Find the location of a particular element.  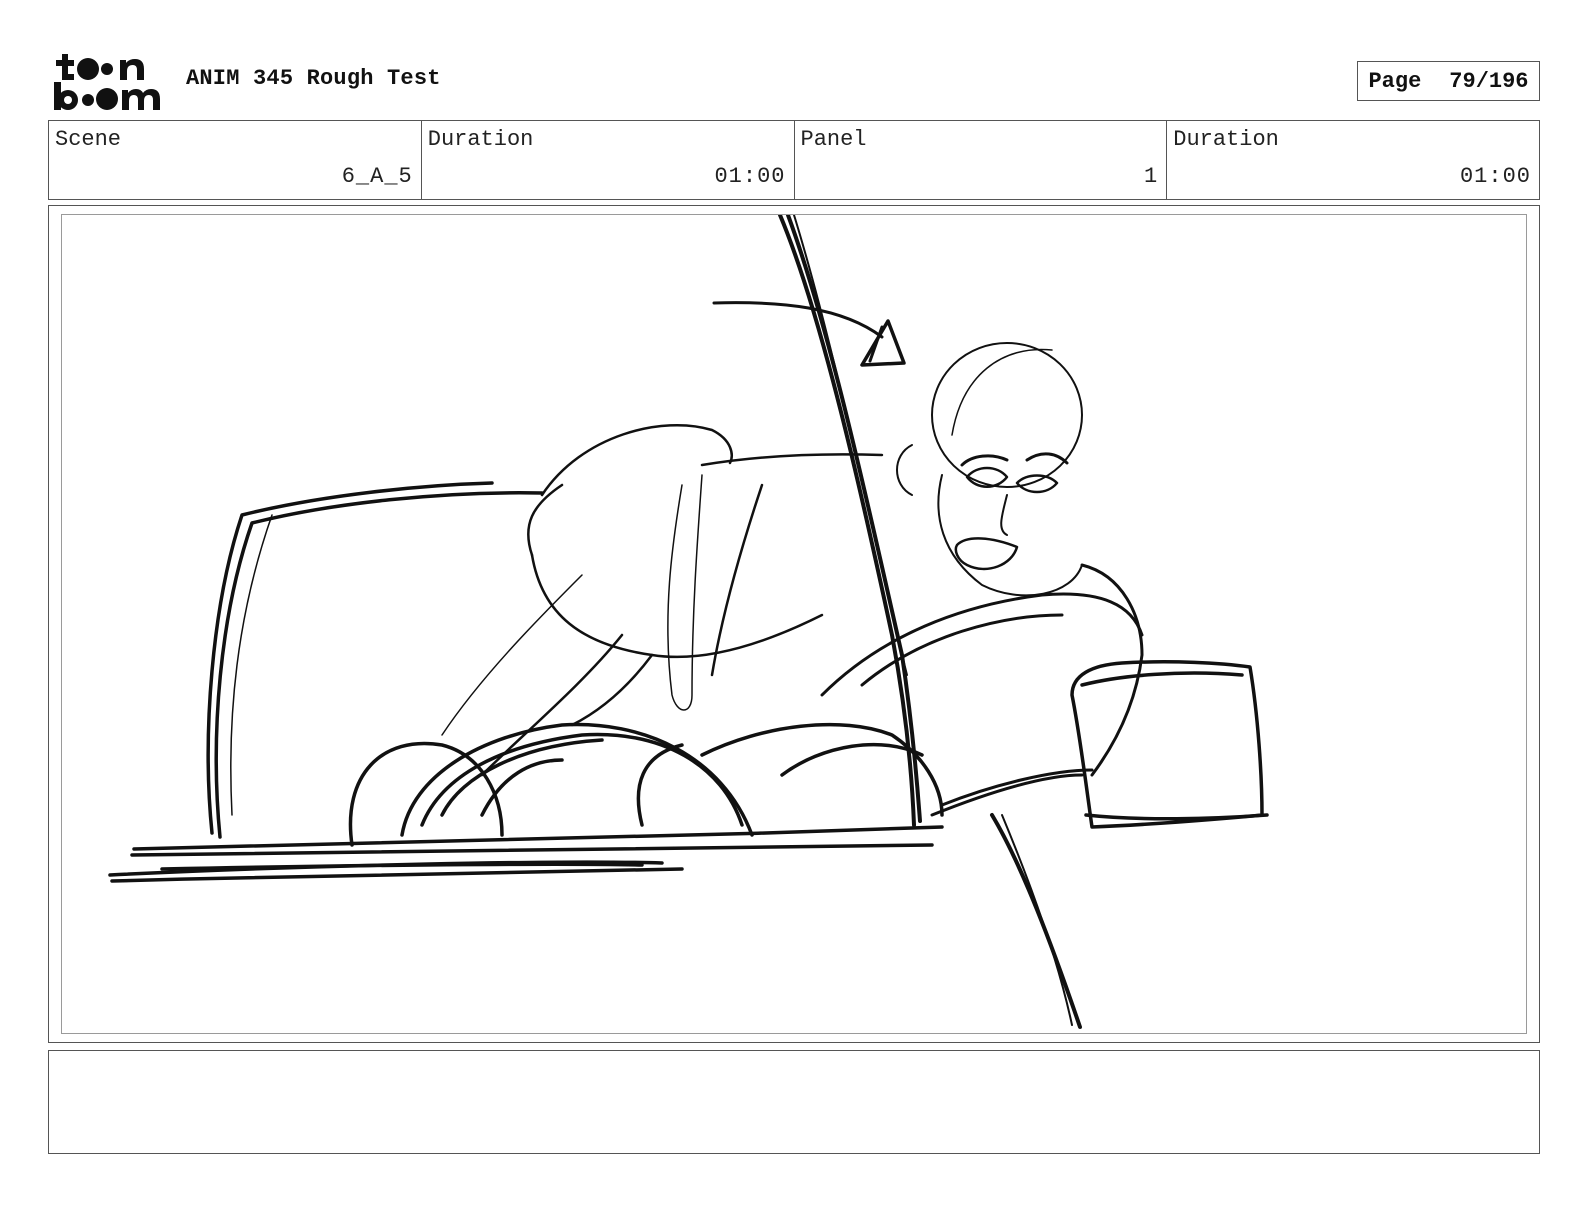

panel-value: 1 is located at coordinates (1151, 176).